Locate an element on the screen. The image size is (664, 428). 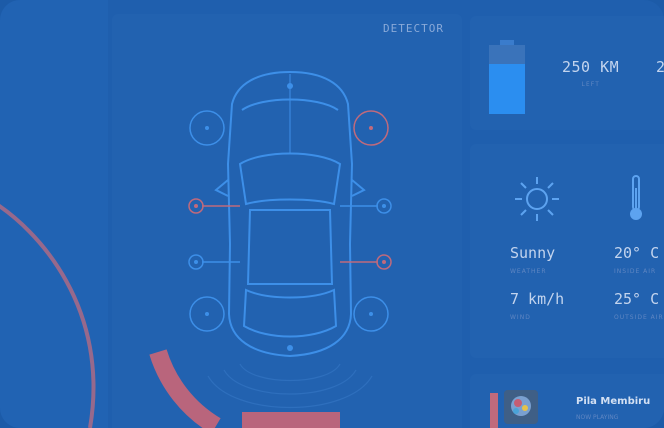
music-accent-bar is located at coordinates (494, 410).